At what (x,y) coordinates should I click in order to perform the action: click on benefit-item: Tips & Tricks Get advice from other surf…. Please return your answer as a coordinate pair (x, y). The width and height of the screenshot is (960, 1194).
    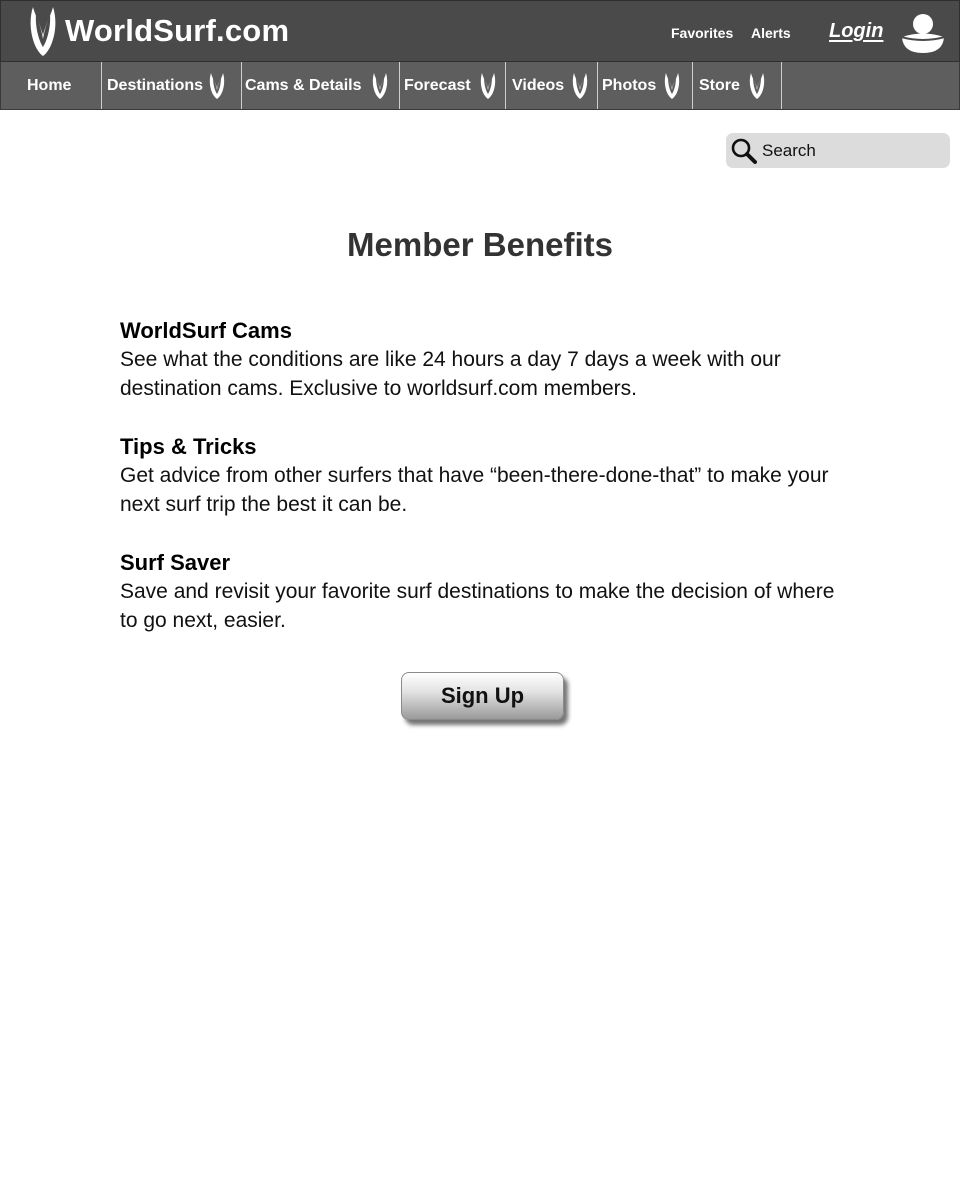
    Looking at the image, I should click on (485, 475).